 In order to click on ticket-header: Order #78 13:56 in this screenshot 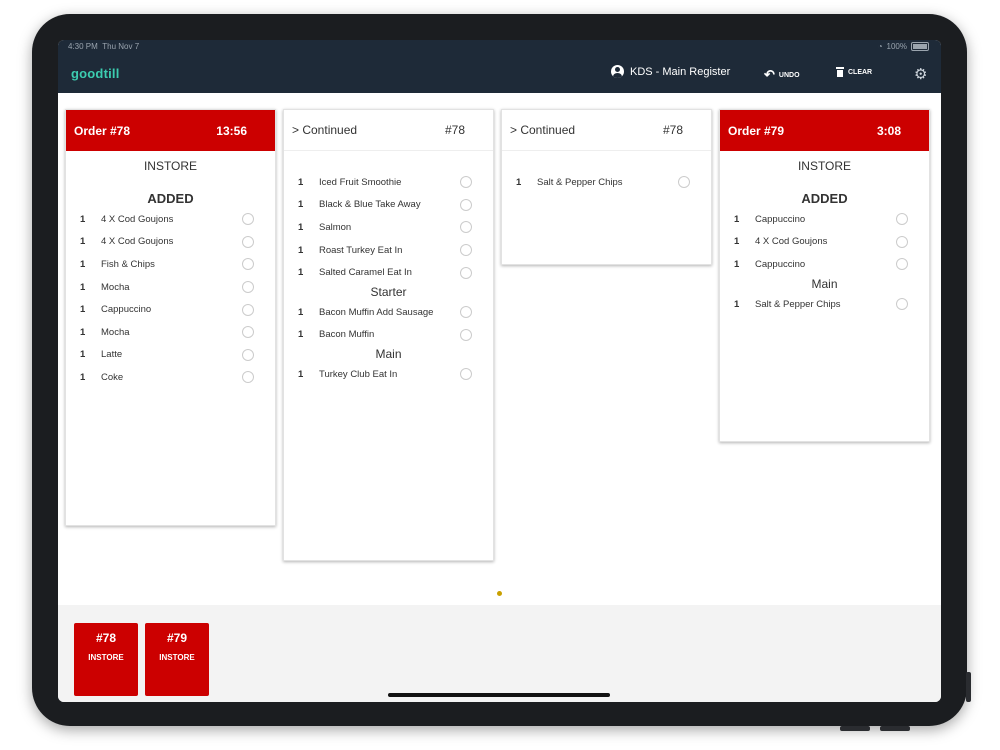, I will do `click(170, 130)`.